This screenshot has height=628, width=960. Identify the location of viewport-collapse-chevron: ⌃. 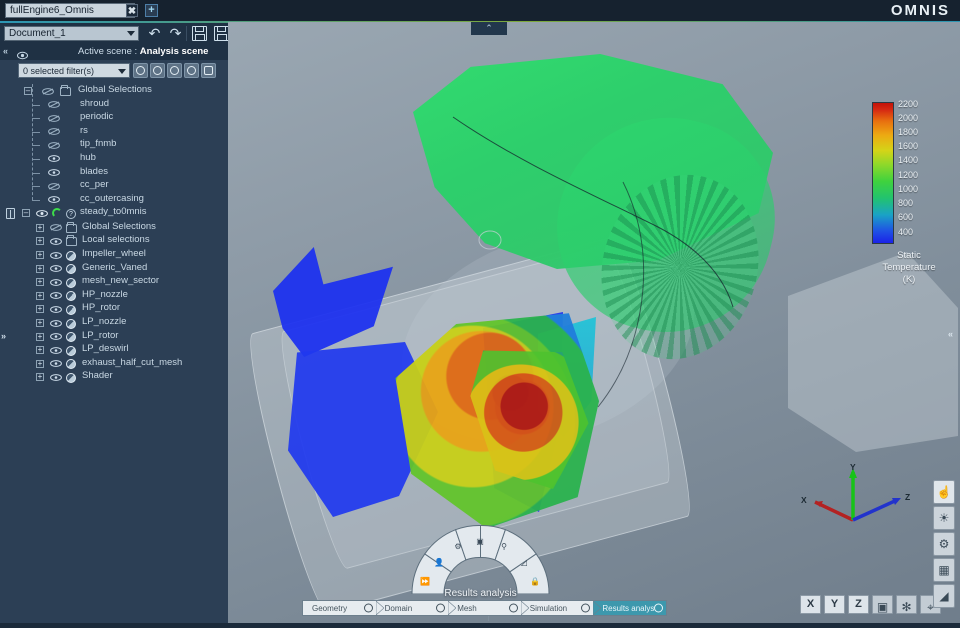
(489, 28).